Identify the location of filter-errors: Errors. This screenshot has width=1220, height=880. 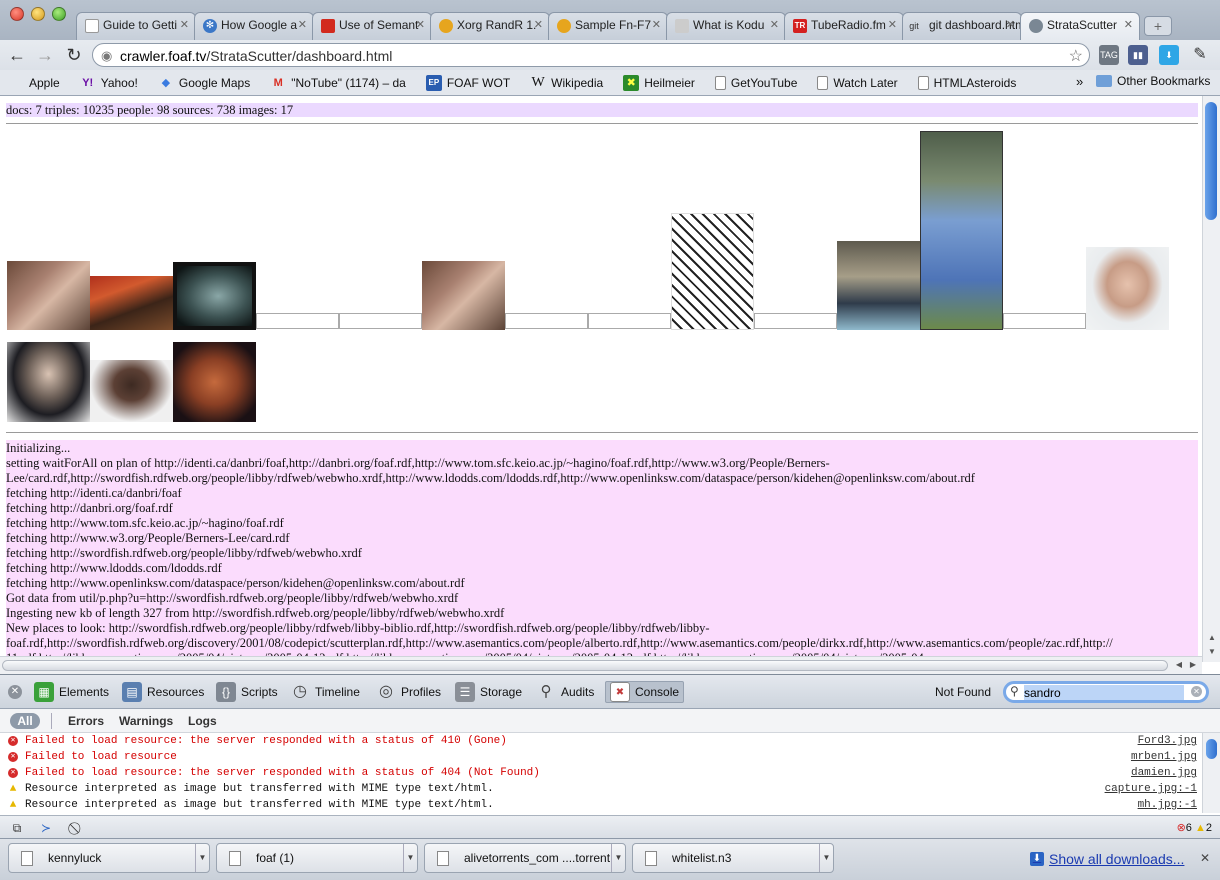
(86, 721).